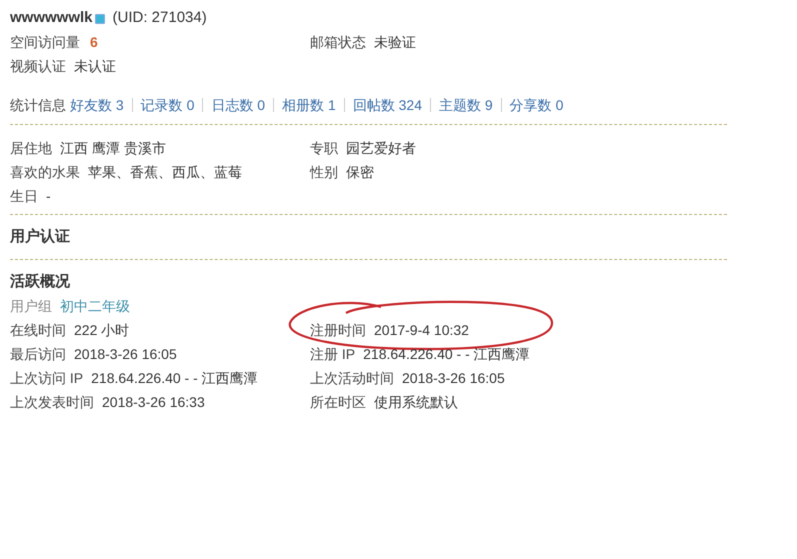  Describe the element at coordinates (159, 17) in the screenshot. I see `user-id: (UID: 271034)` at that location.